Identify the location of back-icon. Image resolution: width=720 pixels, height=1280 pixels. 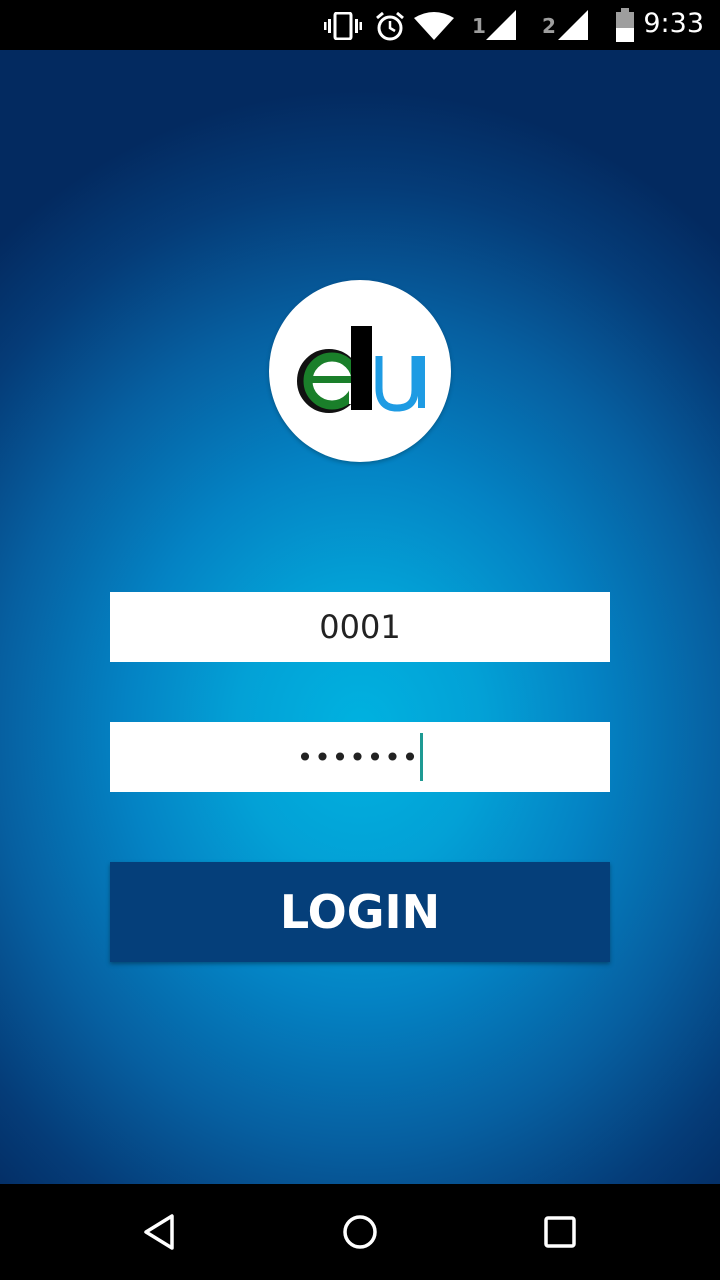
(159, 1232).